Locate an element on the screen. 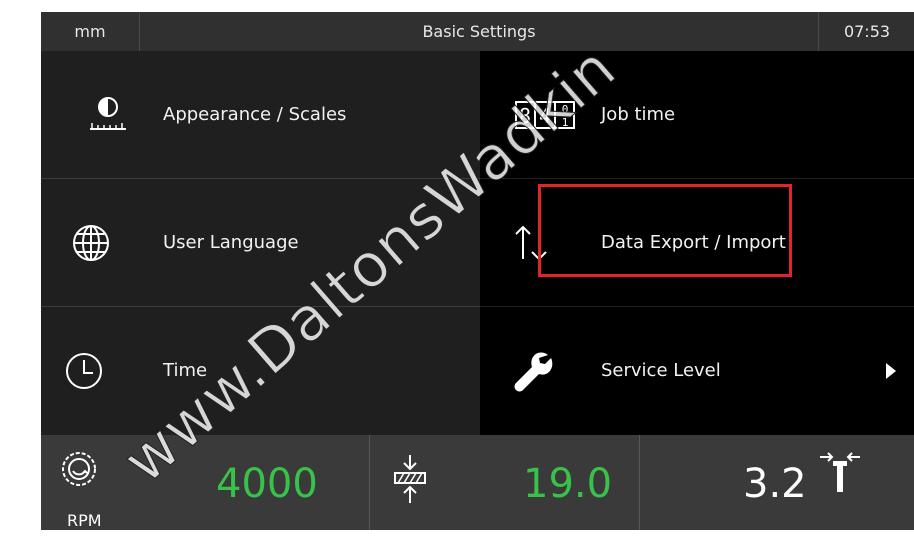 This screenshot has height=560, width=914. menu-item-service-level: Service Level is located at coordinates (697, 371).